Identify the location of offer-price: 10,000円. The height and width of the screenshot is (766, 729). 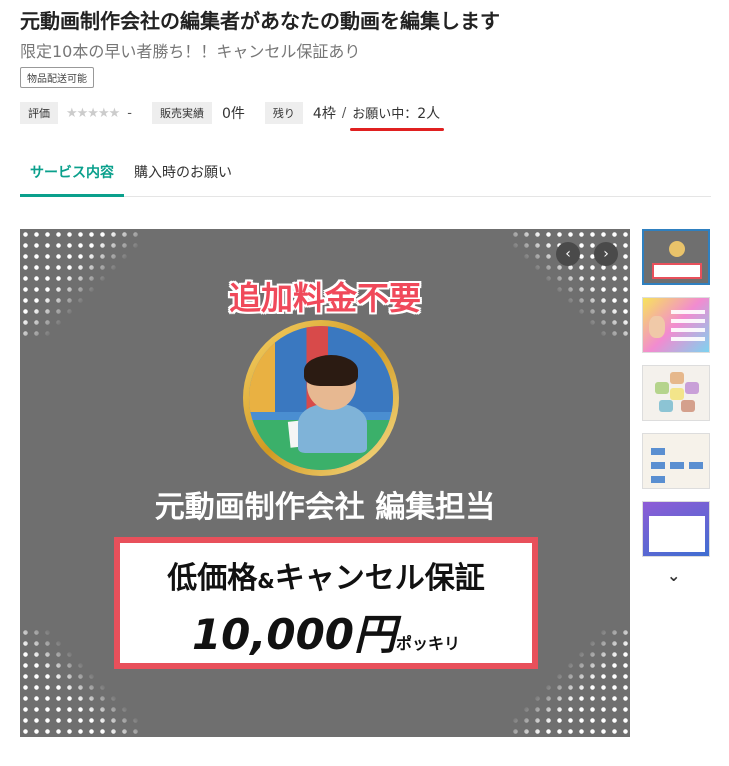
(294, 634).